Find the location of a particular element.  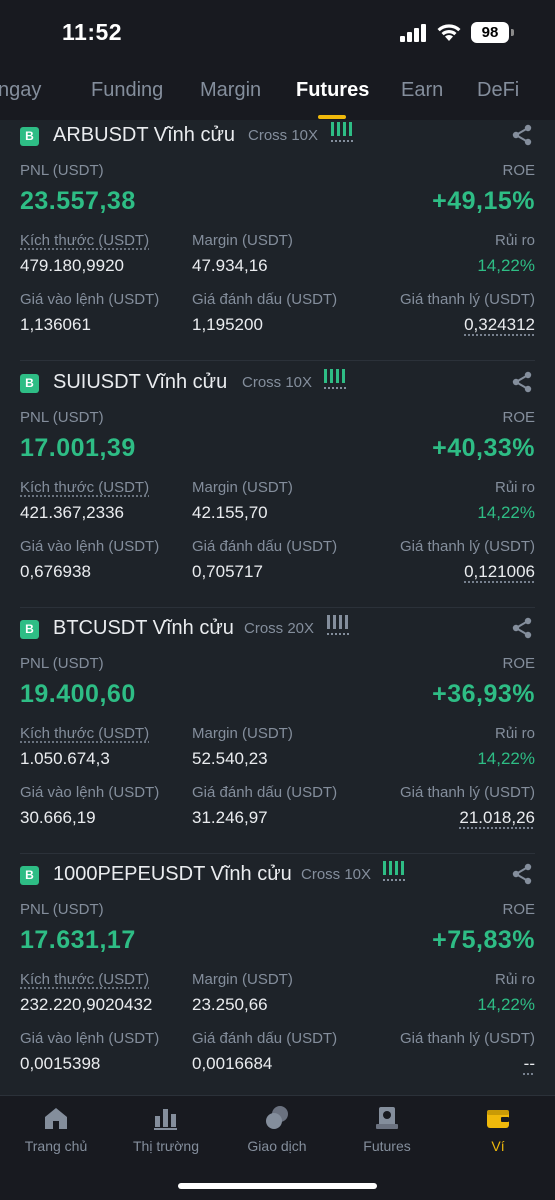

liquidation-price-value: 0,121006 is located at coordinates (499, 572).